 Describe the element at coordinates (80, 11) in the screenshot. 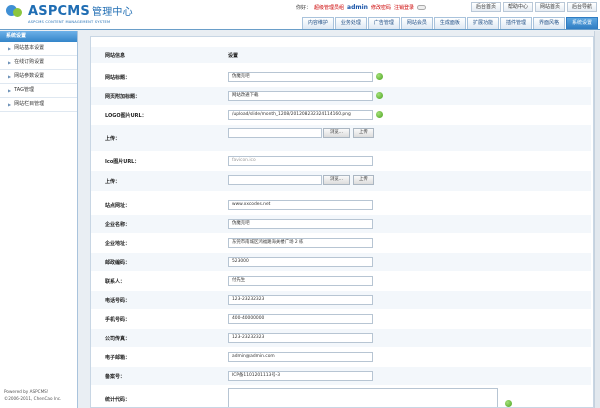

I see `logo-name: ASPCMS 管理中心` at that location.